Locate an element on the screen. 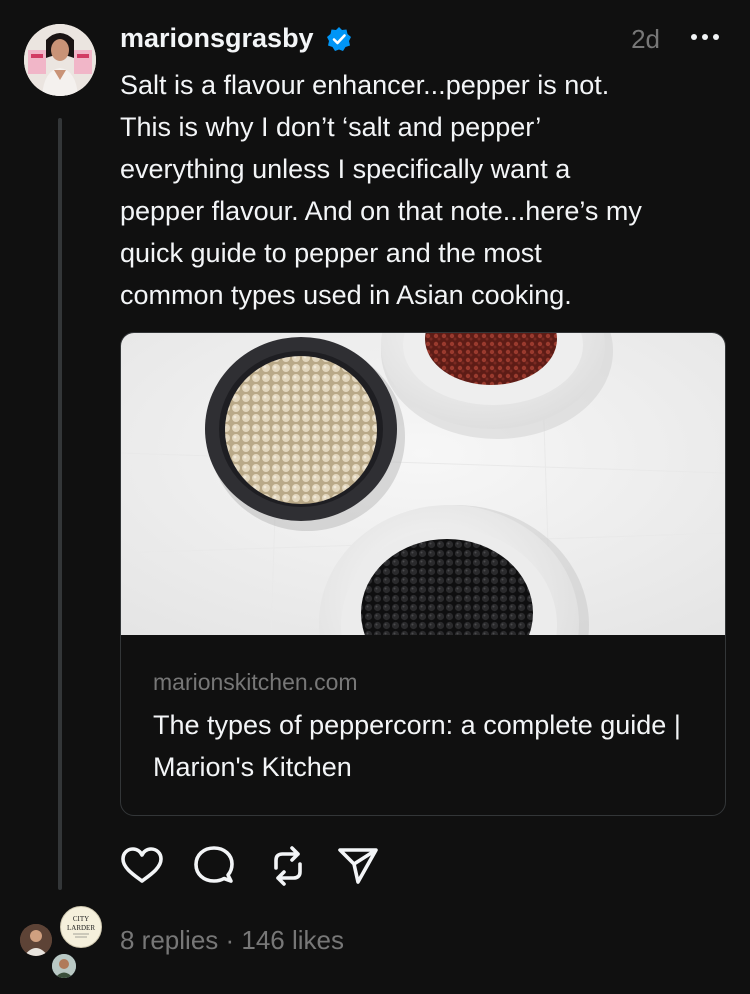  more-options-icon is located at coordinates (705, 37).